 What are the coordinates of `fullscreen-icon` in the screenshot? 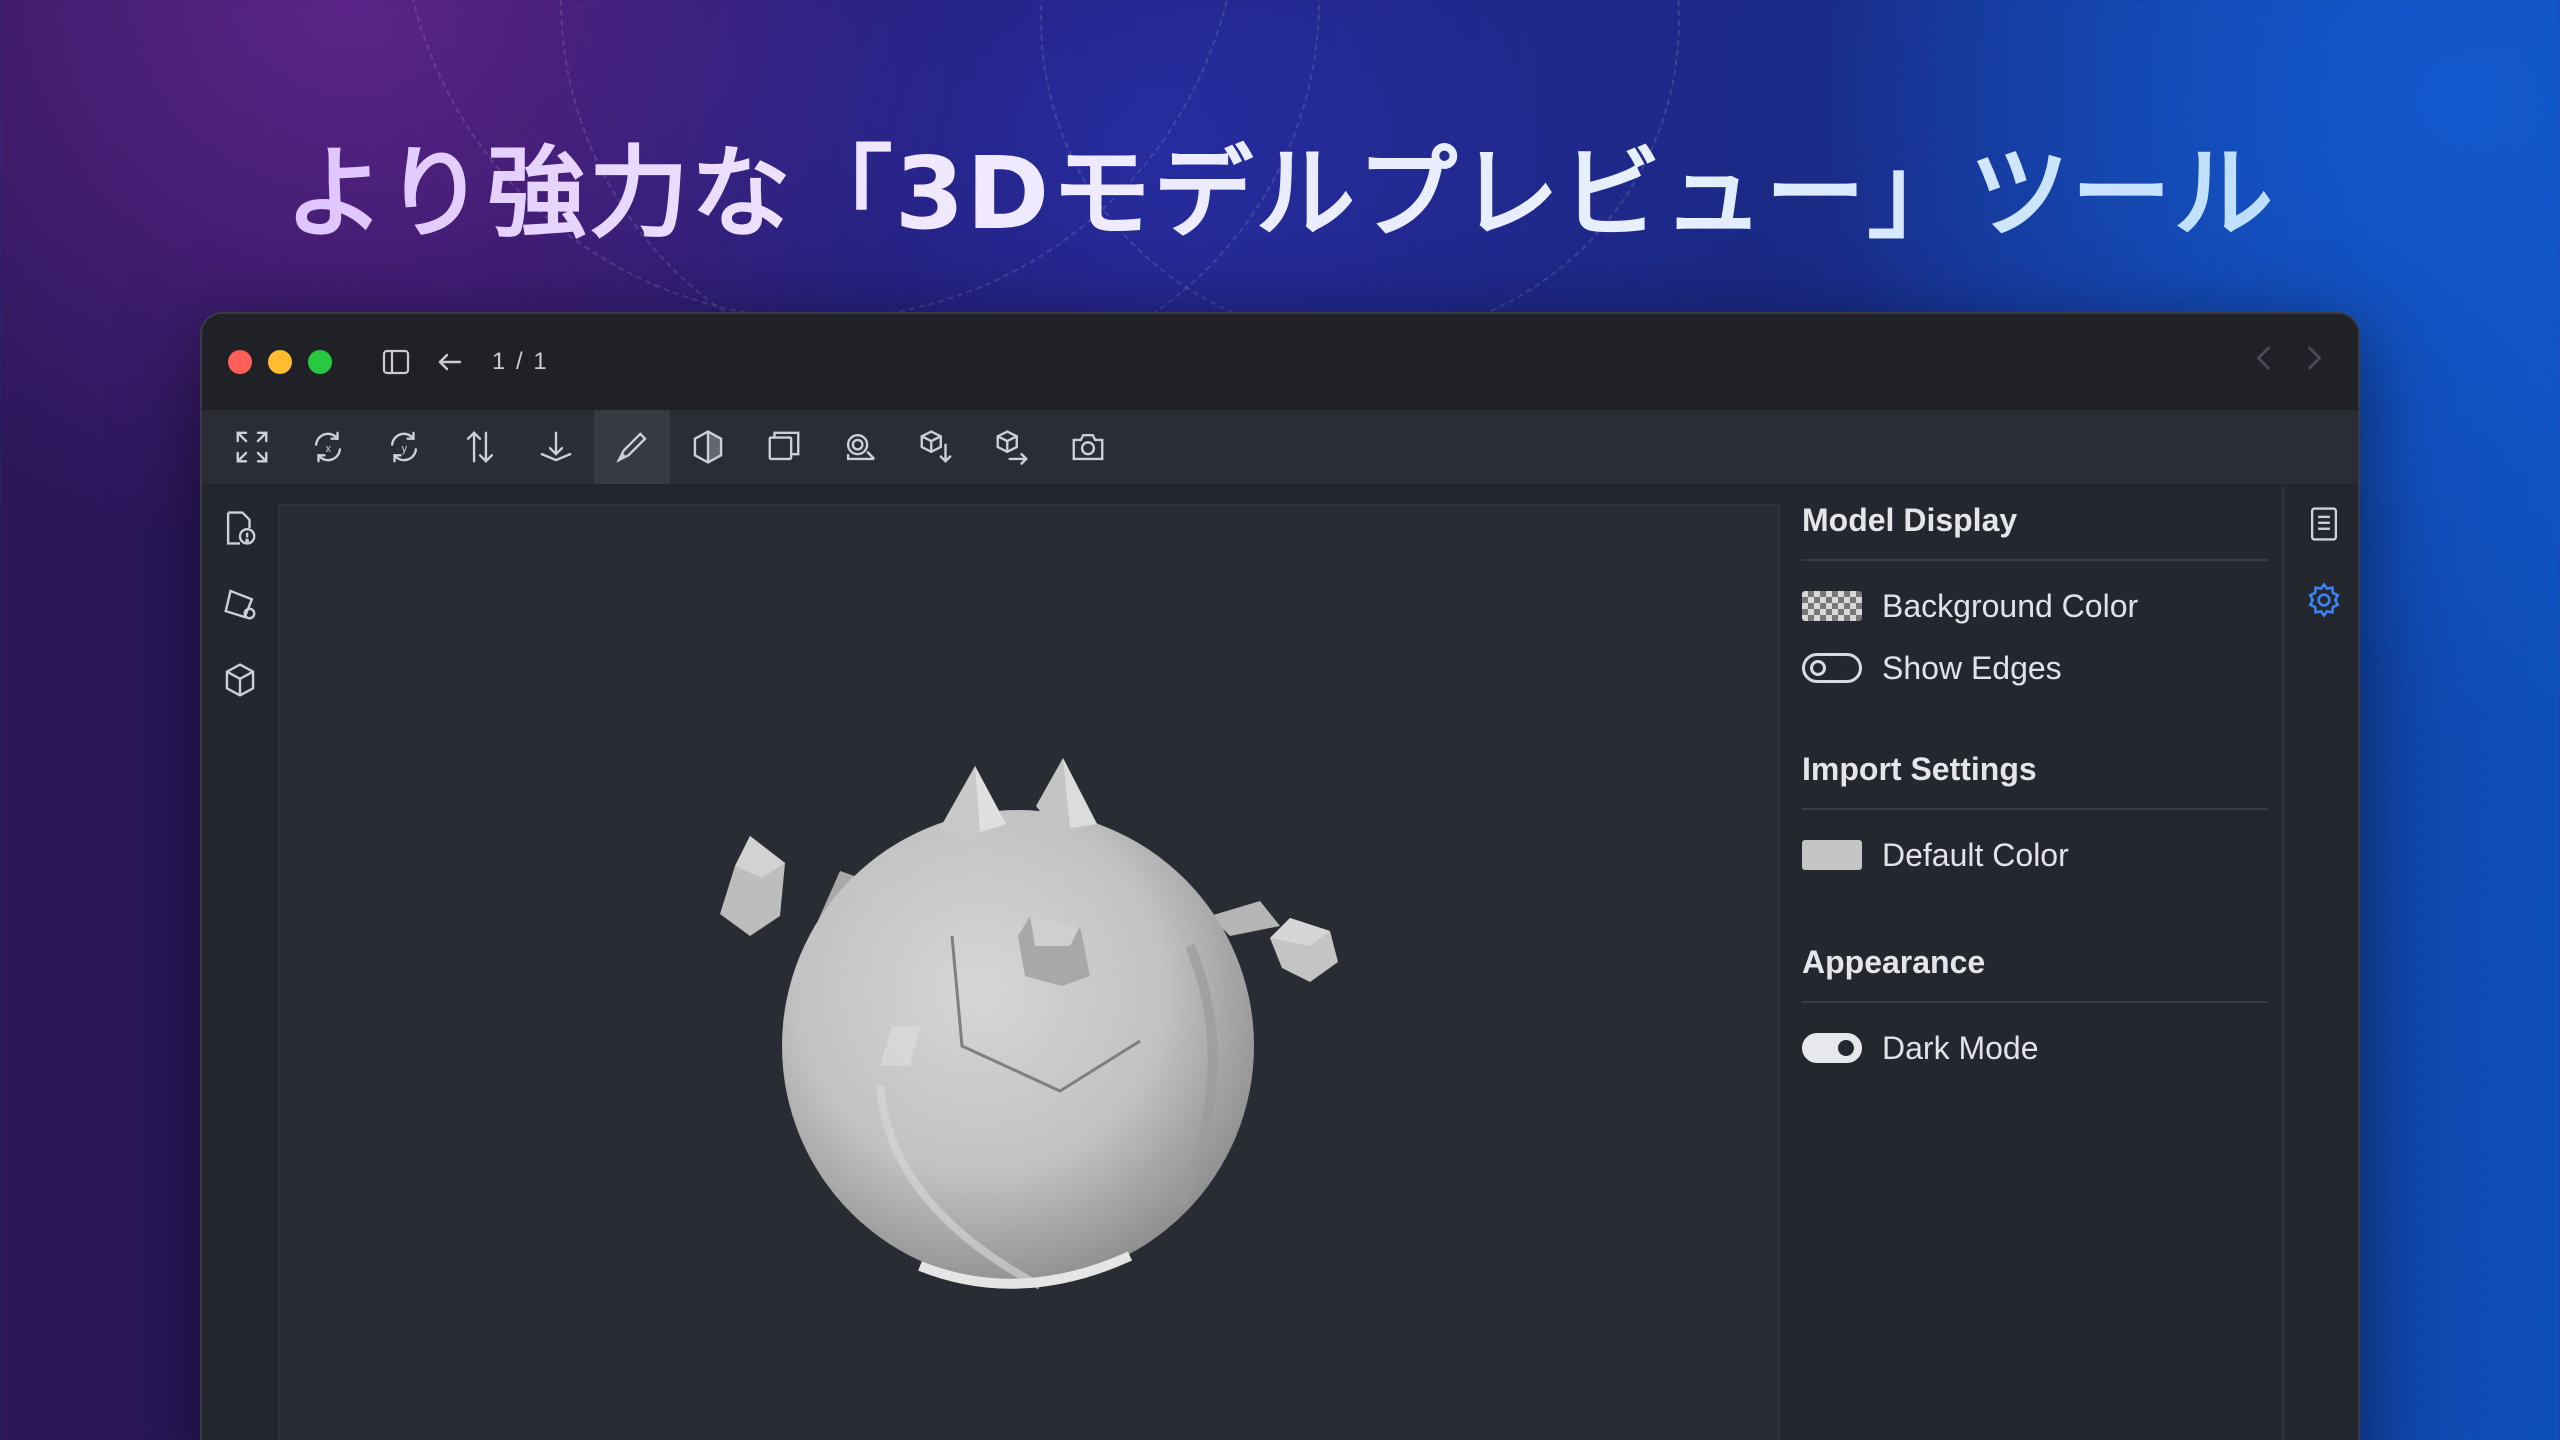 It's located at (252, 447).